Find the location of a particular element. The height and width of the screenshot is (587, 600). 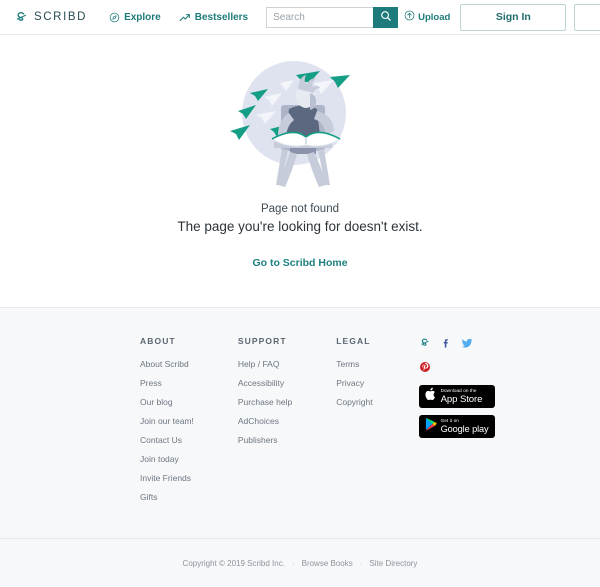

sign-in-button: Sign In is located at coordinates (513, 17).